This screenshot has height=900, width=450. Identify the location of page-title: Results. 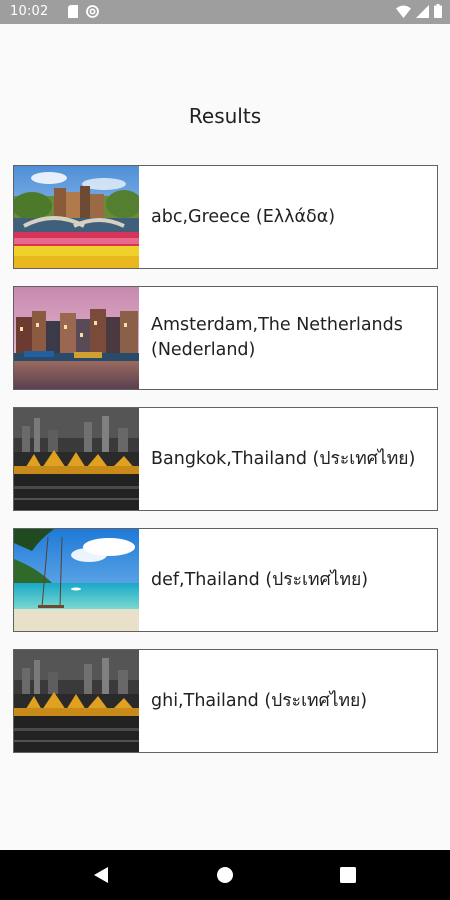
(225, 116).